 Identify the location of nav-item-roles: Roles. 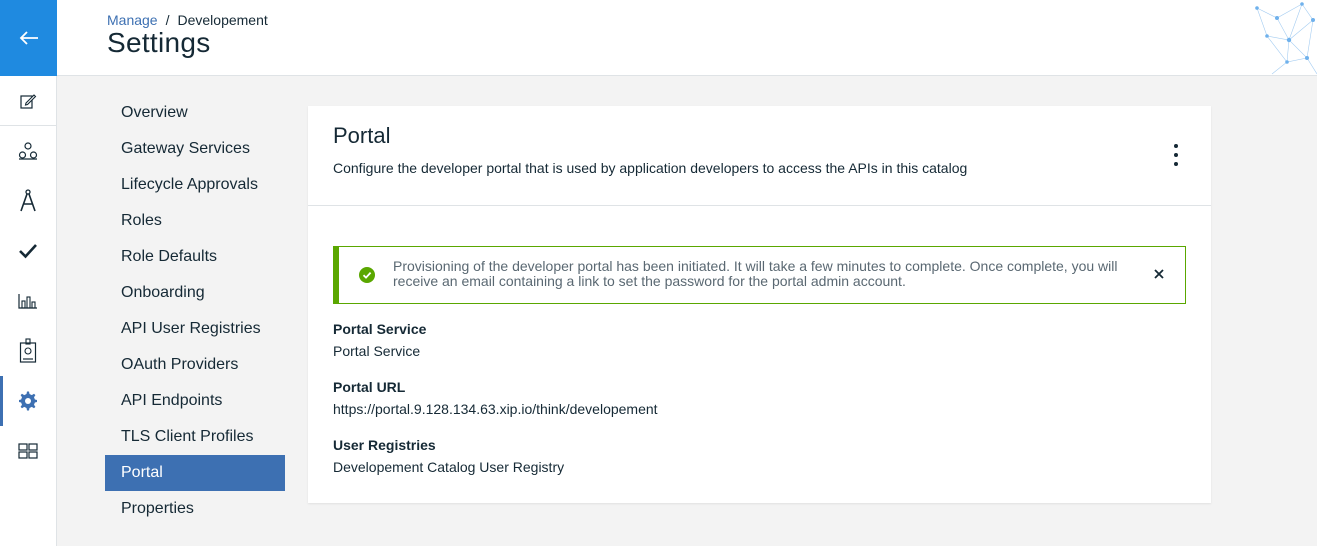
(195, 221).